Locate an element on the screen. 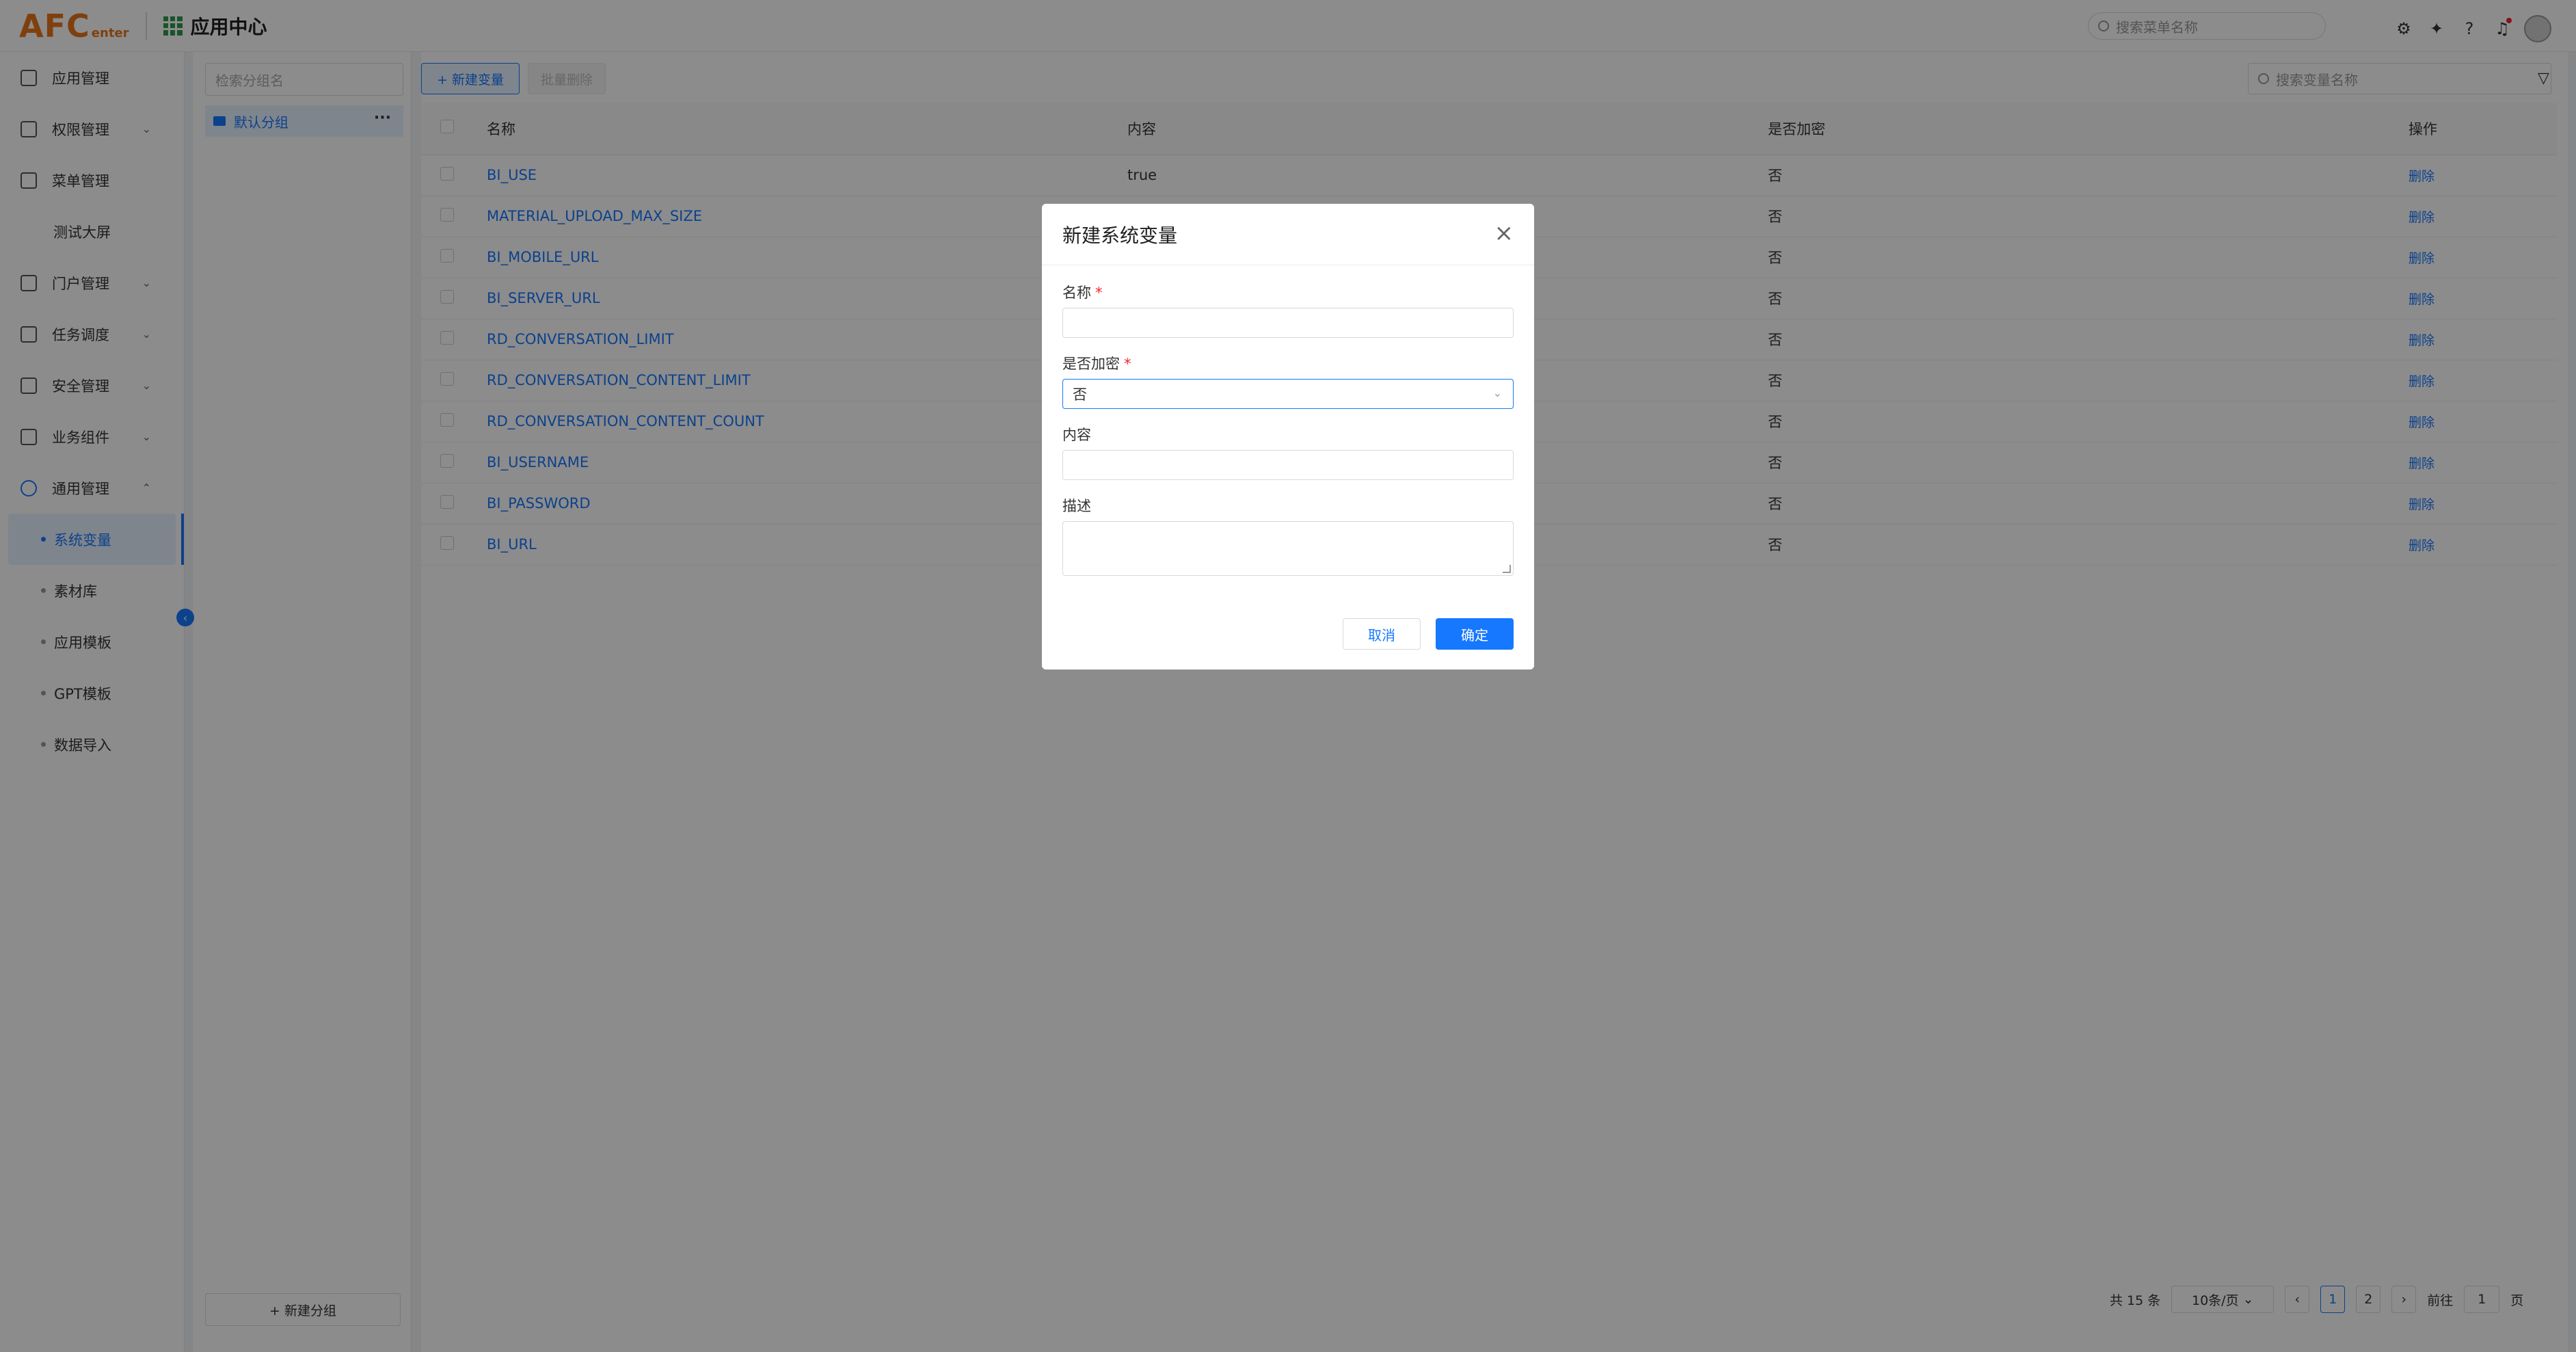 The width and height of the screenshot is (2576, 1352). encrypt-label: 是否加密 * is located at coordinates (1096, 363).